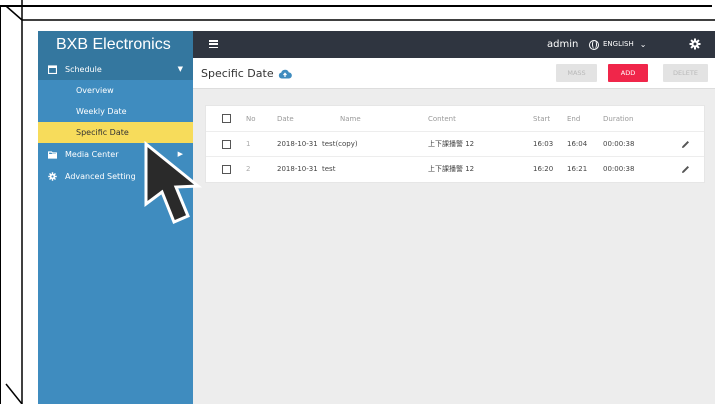  What do you see at coordinates (350, 119) in the screenshot?
I see `column-header-name: Name` at bounding box center [350, 119].